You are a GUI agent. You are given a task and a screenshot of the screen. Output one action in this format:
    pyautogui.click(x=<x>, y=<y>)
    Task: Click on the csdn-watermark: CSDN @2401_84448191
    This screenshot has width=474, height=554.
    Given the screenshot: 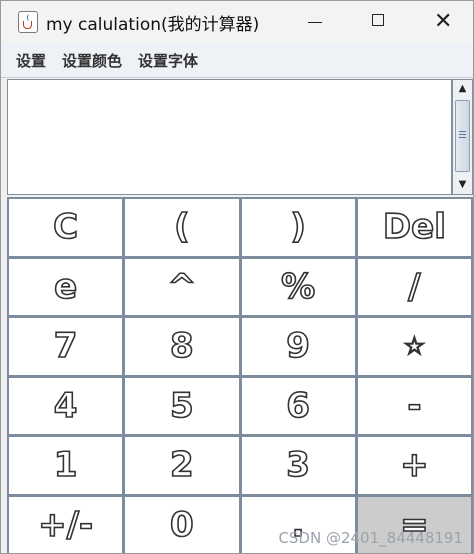 What is the action you would take?
    pyautogui.click(x=370, y=538)
    